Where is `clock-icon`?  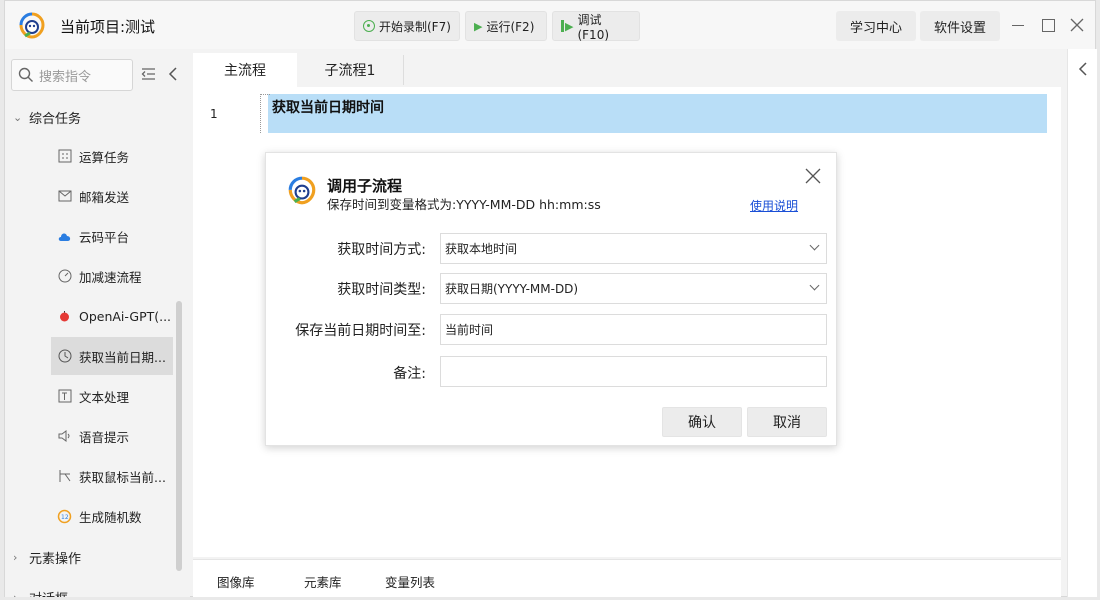 clock-icon is located at coordinates (64, 356).